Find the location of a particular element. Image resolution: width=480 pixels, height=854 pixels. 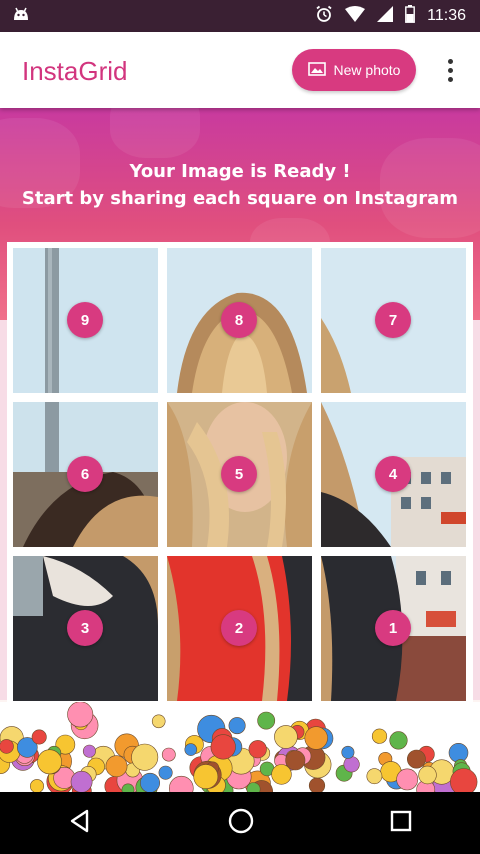

more-vert-icon is located at coordinates (450, 70).